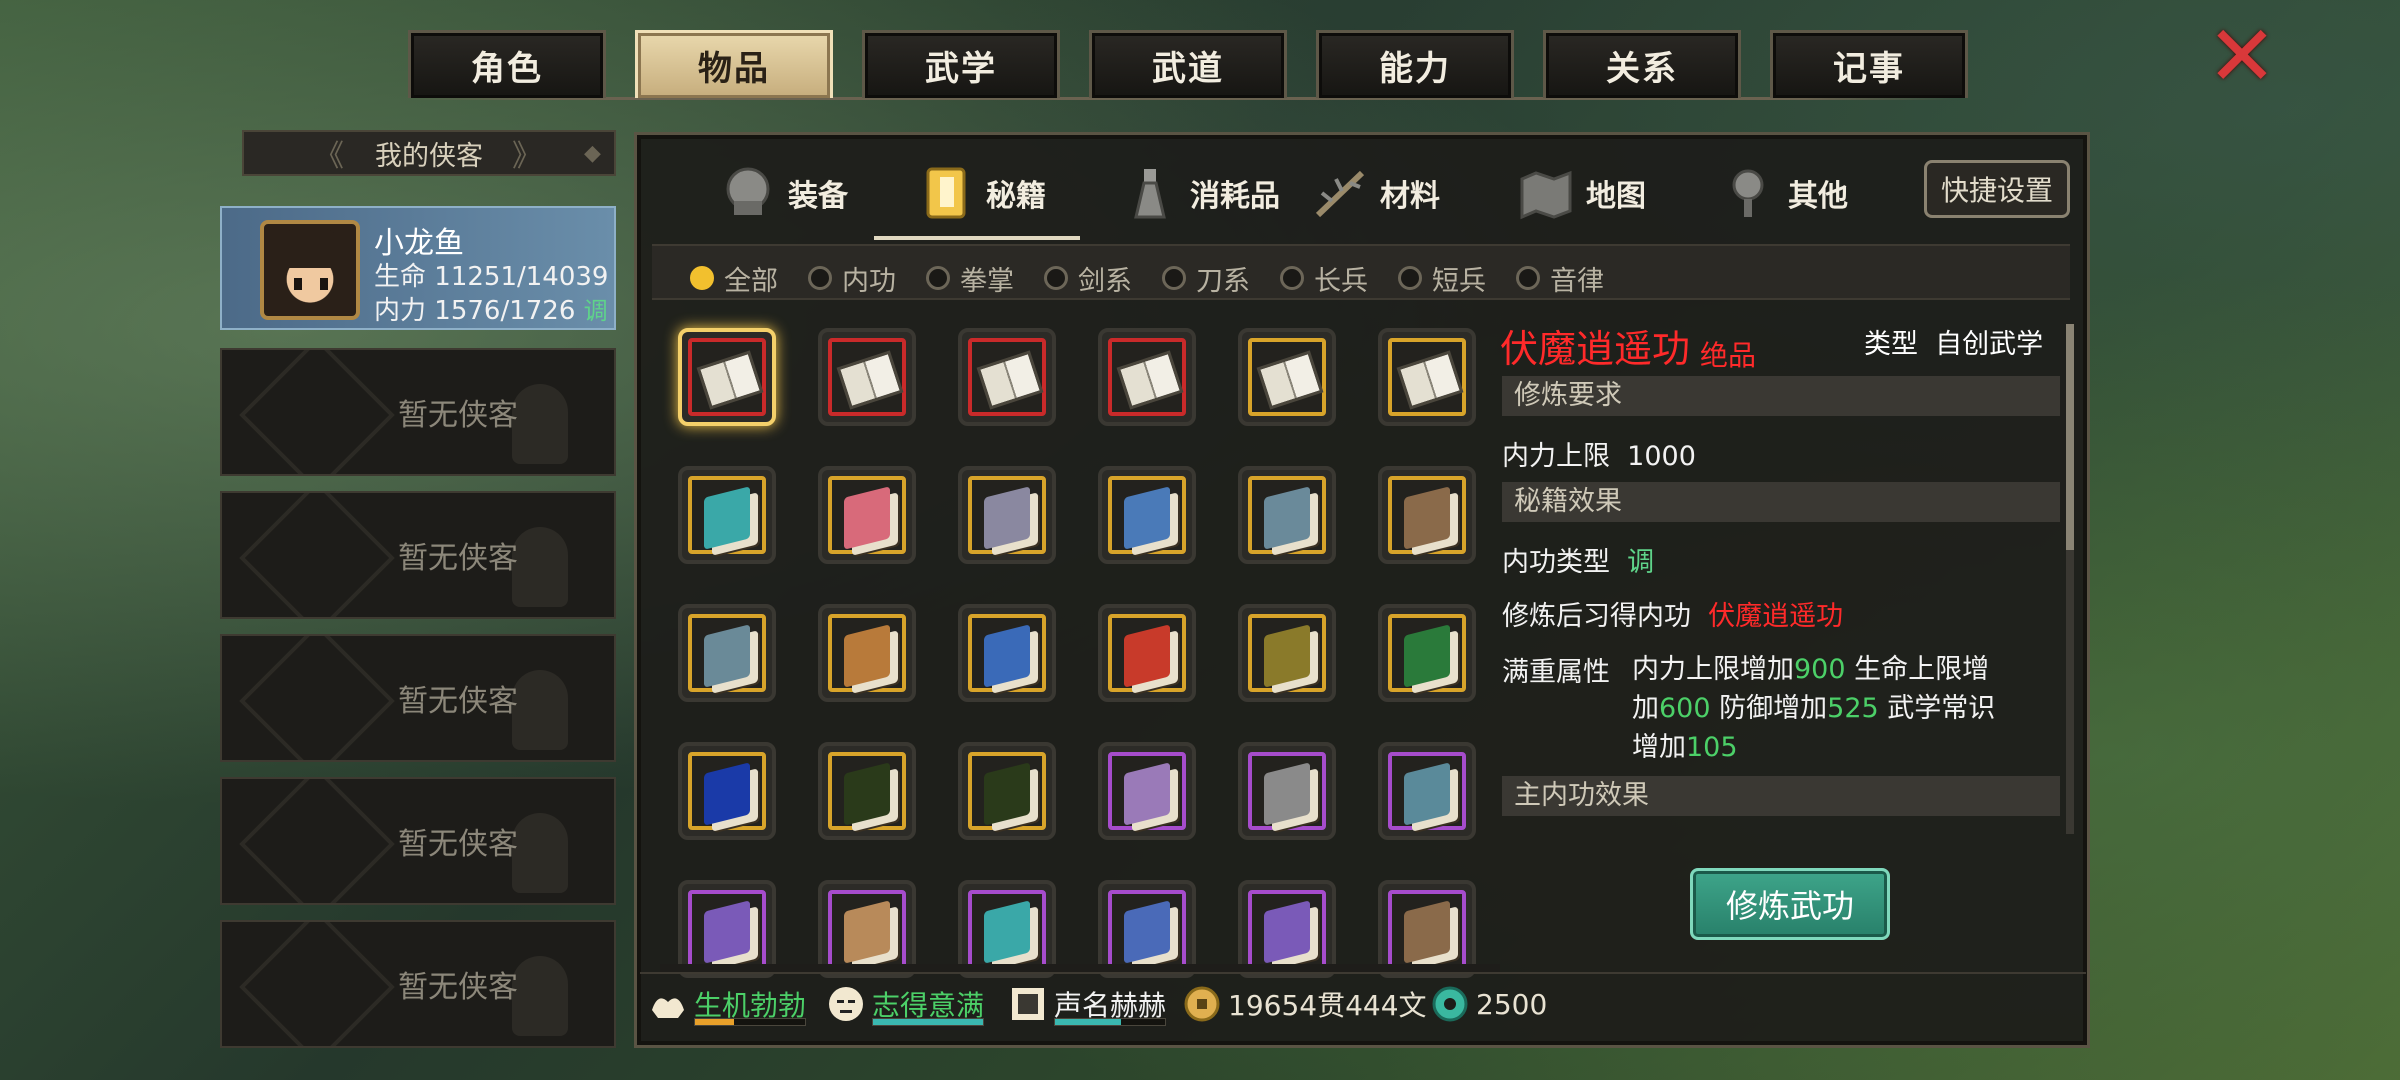 The width and height of the screenshot is (2400, 1080). I want to click on filter-neigong: 内功, so click(852, 279).